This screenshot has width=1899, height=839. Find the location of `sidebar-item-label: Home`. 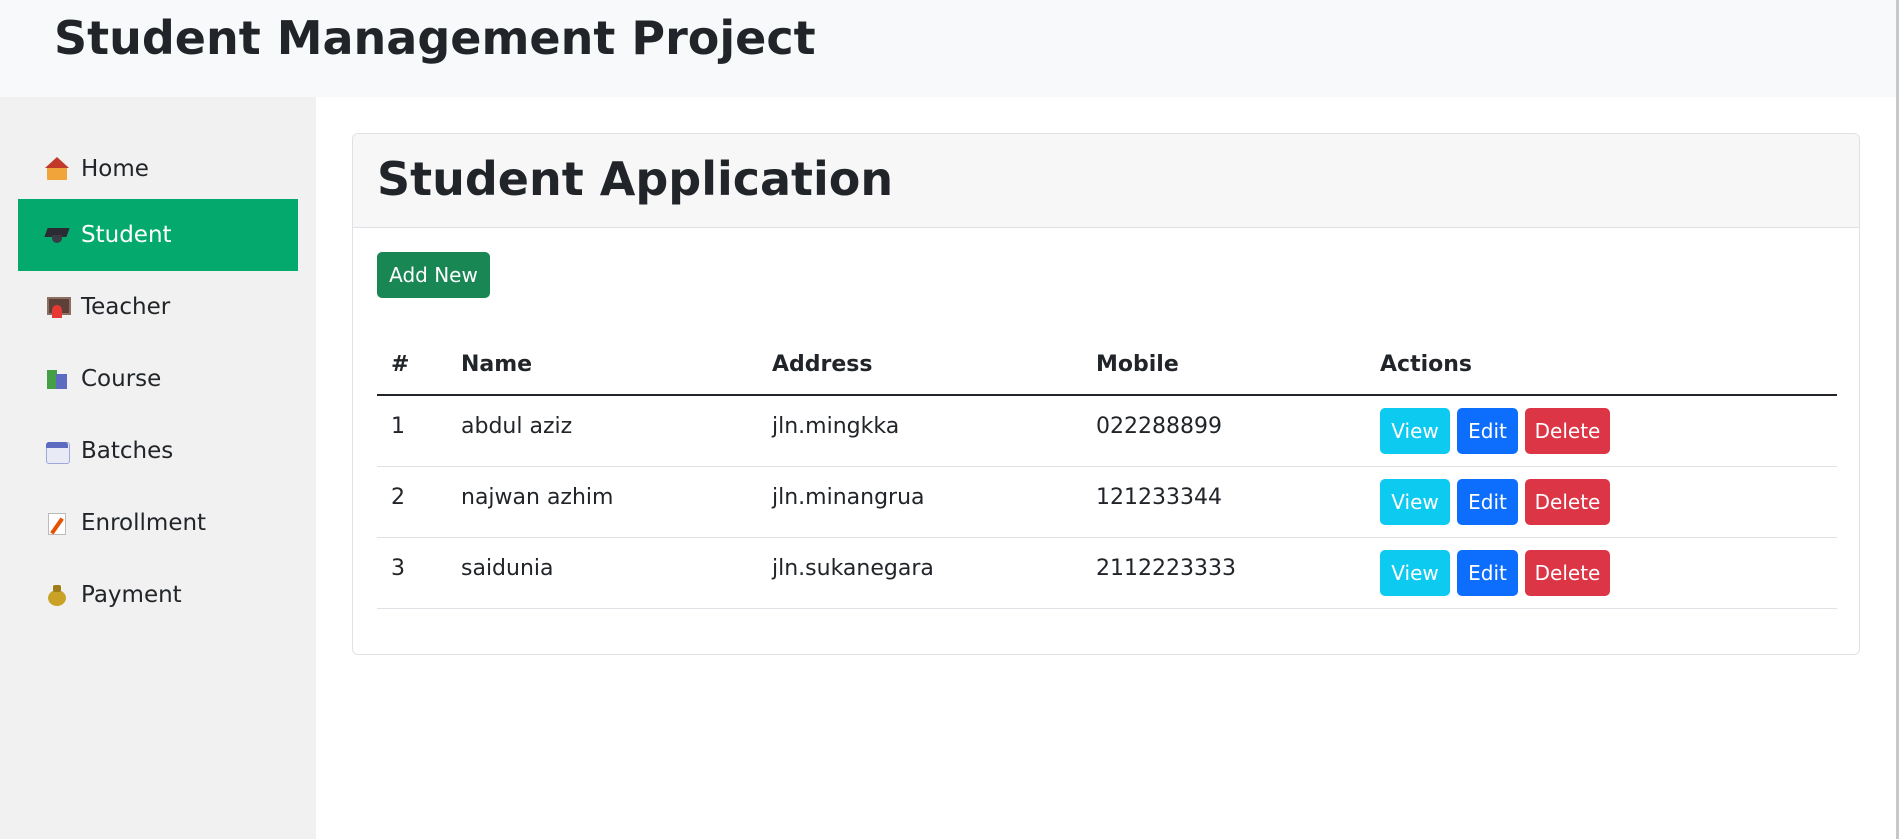

sidebar-item-label: Home is located at coordinates (115, 169).